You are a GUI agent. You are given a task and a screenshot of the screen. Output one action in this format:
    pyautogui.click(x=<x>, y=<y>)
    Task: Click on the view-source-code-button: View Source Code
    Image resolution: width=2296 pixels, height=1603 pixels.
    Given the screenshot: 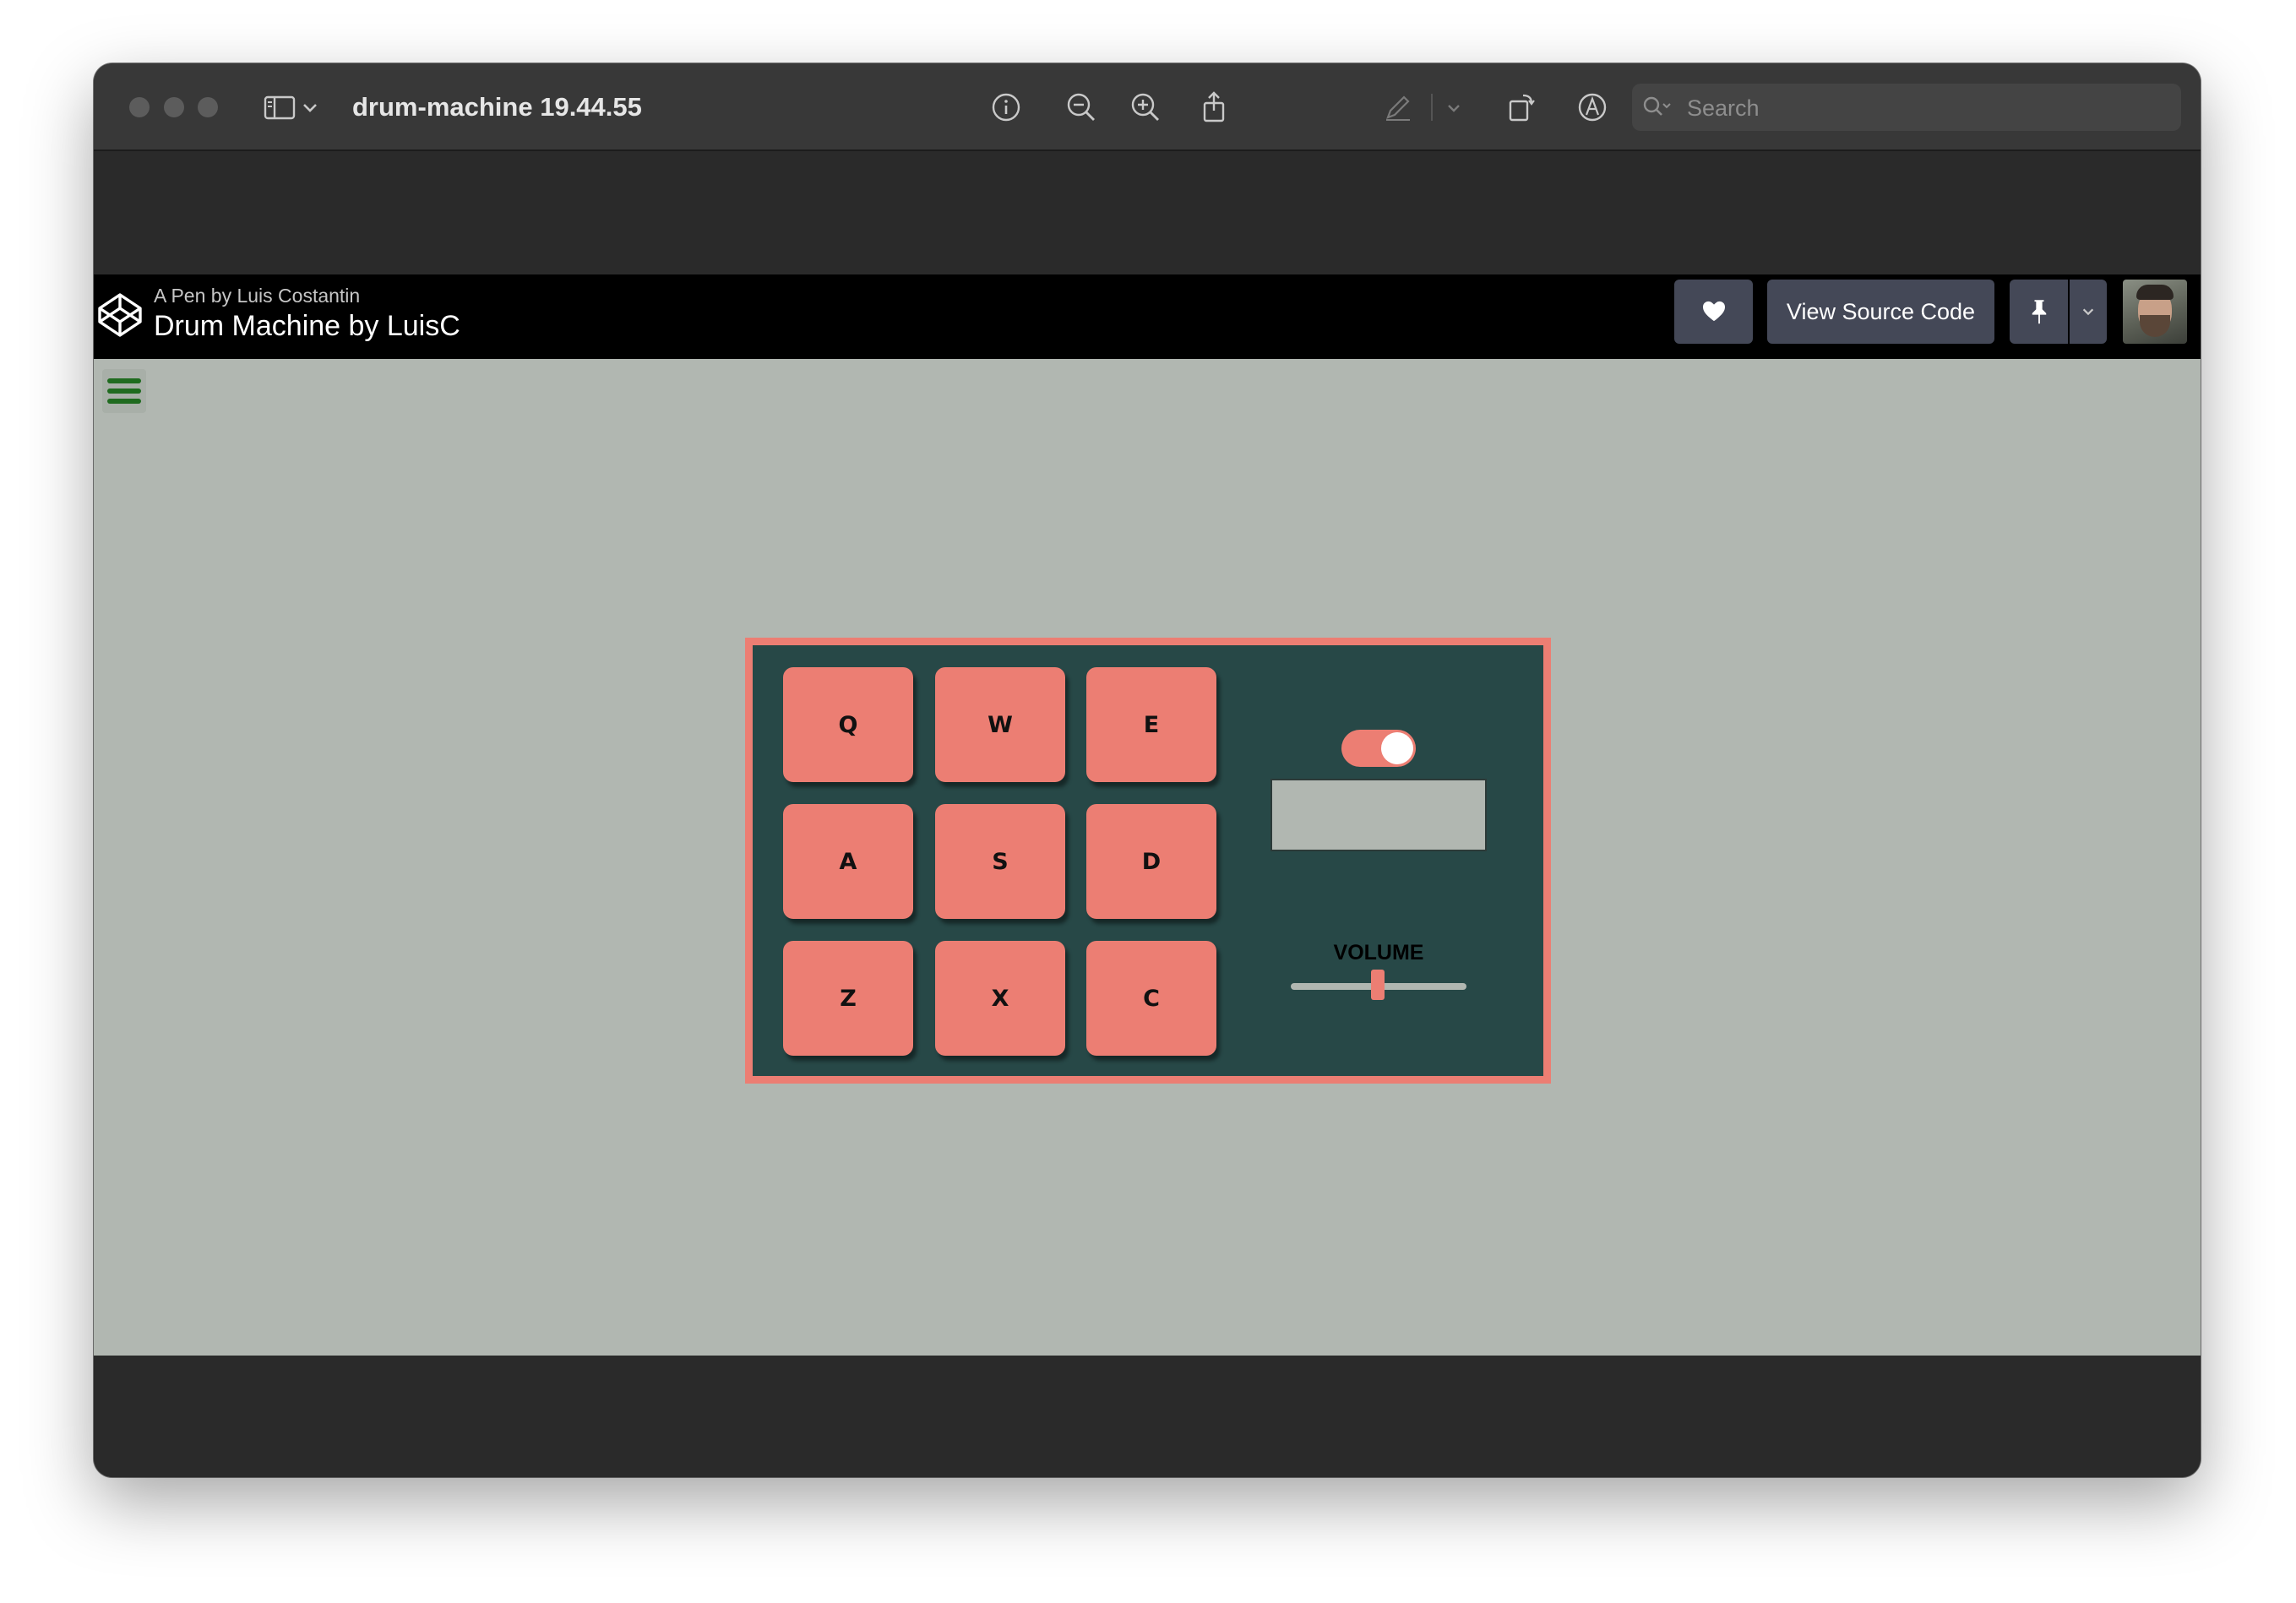 What is the action you would take?
    pyautogui.click(x=1880, y=312)
    